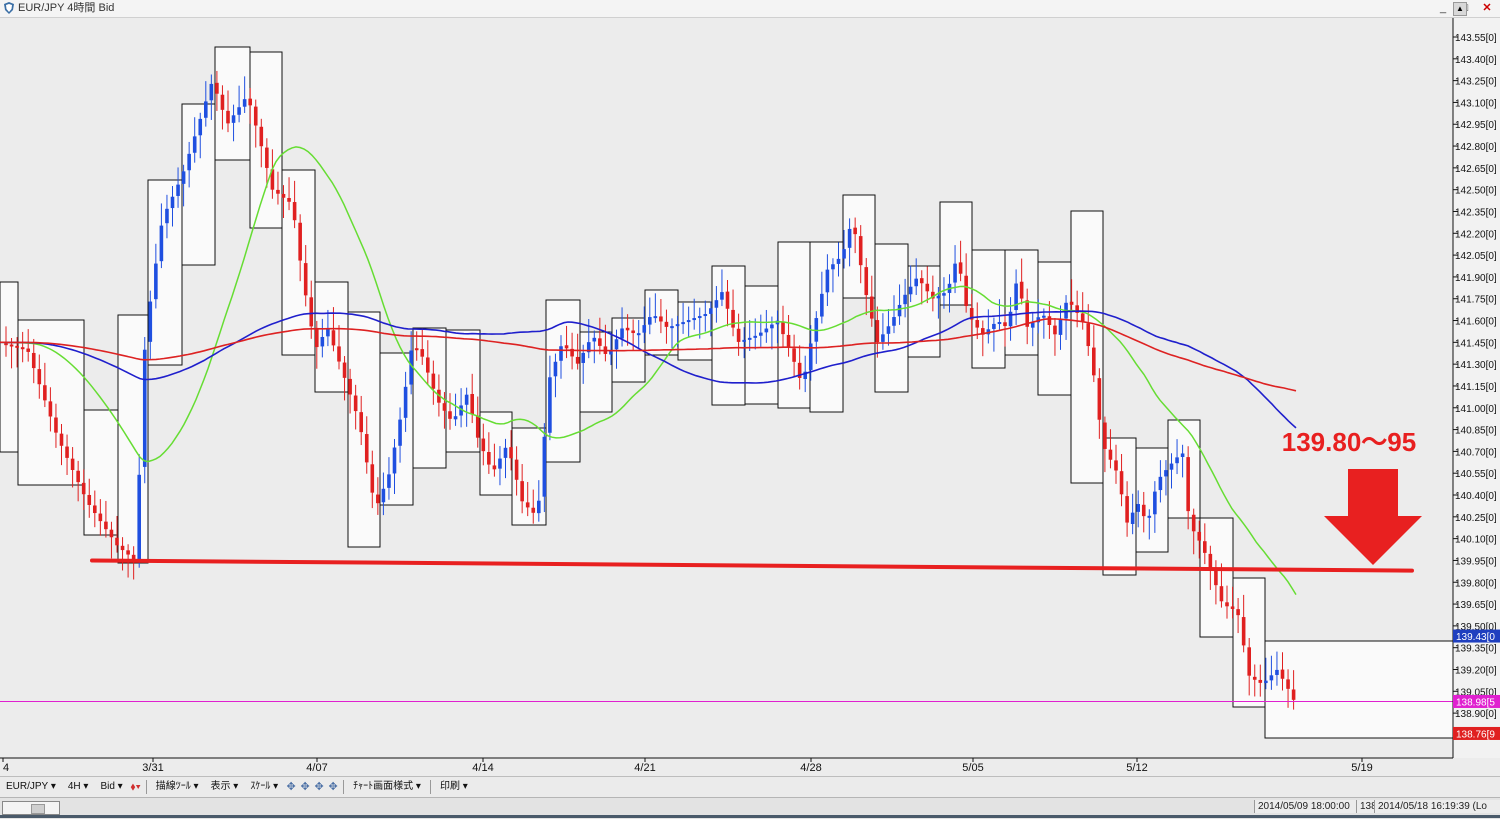 Image resolution: width=1500 pixels, height=819 pixels. I want to click on side-select: Bid ▾, so click(111, 787).